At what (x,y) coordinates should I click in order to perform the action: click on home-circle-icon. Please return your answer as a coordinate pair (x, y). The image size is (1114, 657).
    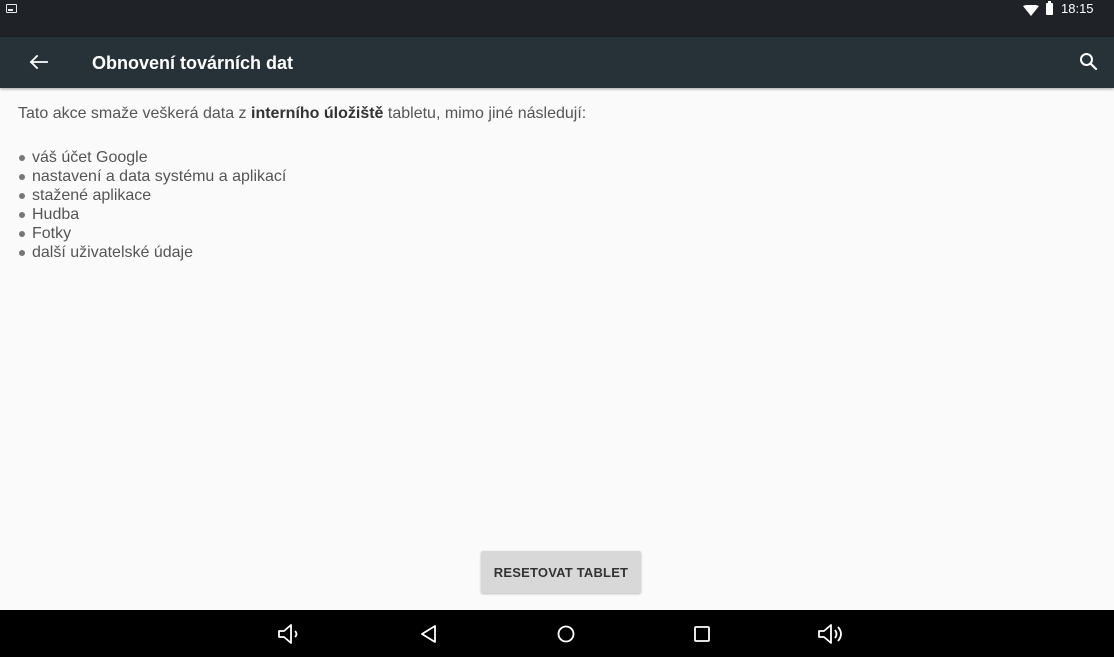
    Looking at the image, I should click on (566, 634).